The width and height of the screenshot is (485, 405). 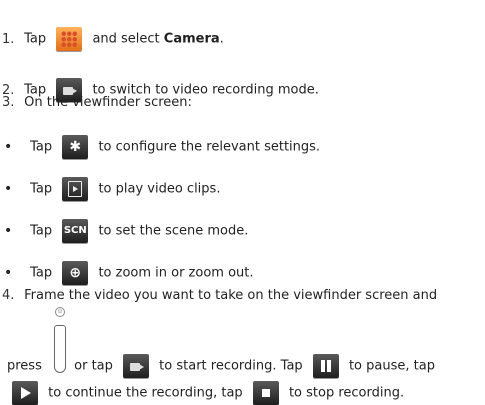 I want to click on step-number: 4., so click(x=8, y=295).